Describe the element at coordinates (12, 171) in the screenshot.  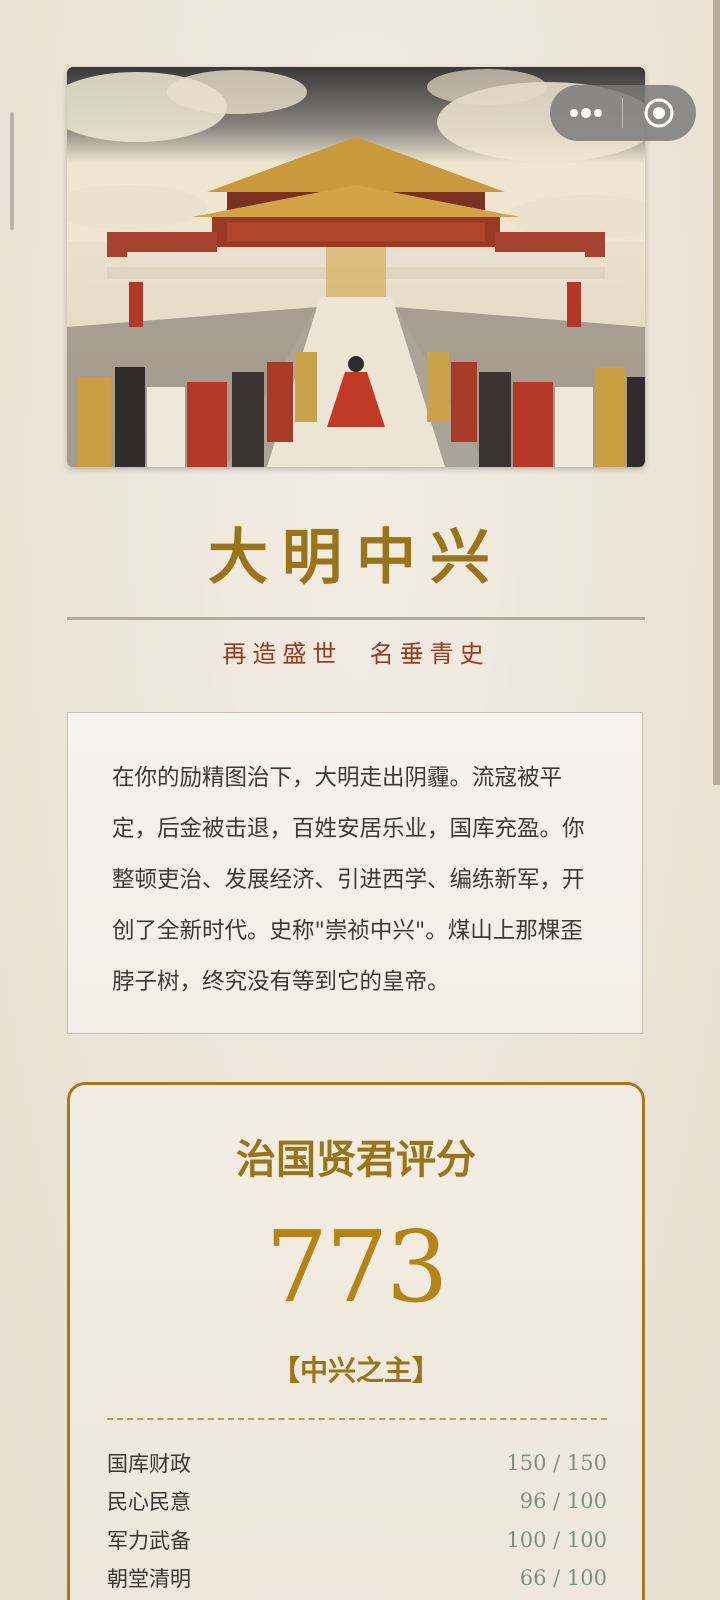
I see `left-scroll-indicator` at that location.